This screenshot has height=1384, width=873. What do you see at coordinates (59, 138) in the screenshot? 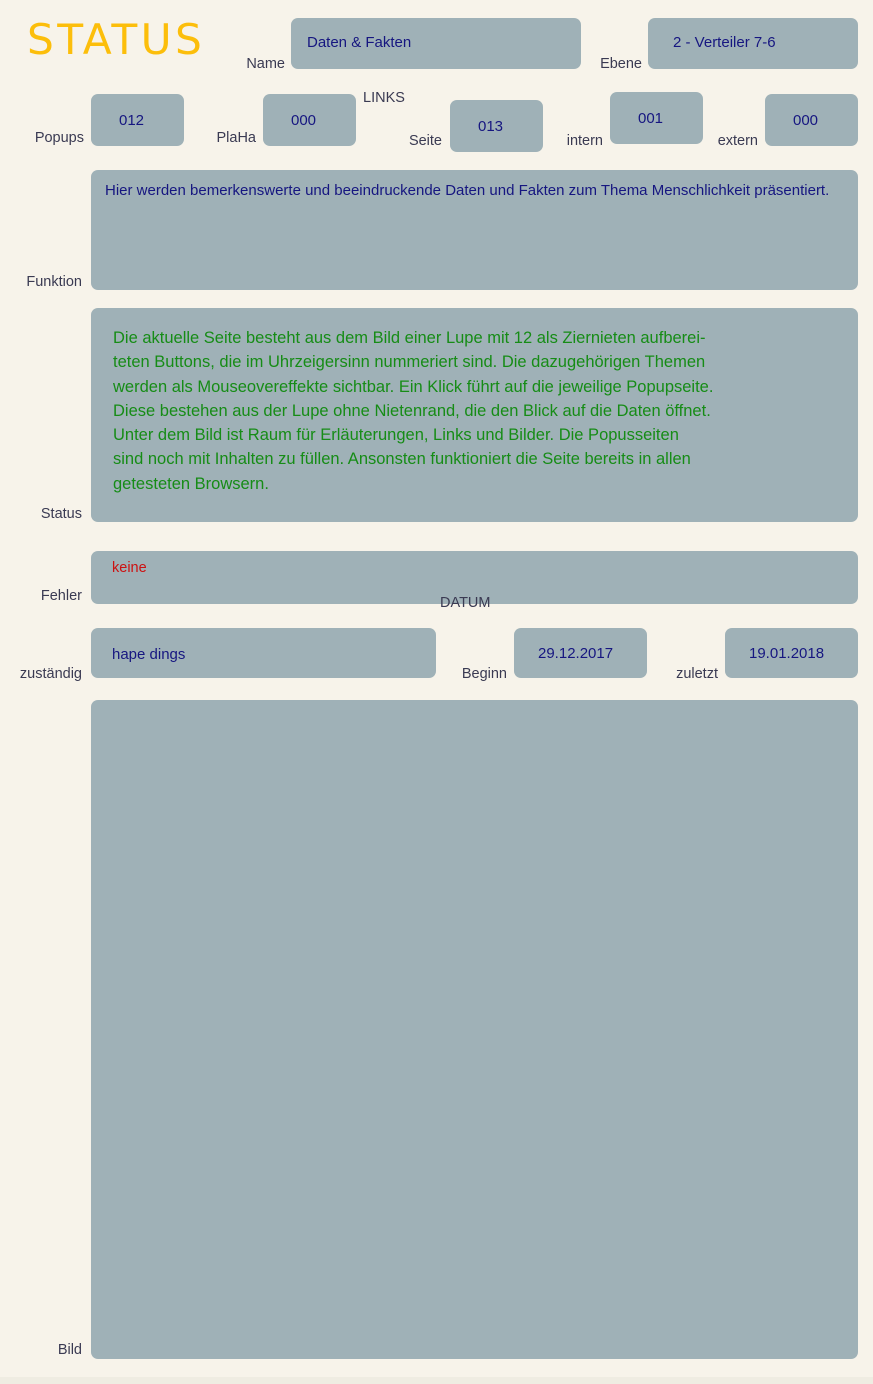
I see `popups-label: Popups` at bounding box center [59, 138].